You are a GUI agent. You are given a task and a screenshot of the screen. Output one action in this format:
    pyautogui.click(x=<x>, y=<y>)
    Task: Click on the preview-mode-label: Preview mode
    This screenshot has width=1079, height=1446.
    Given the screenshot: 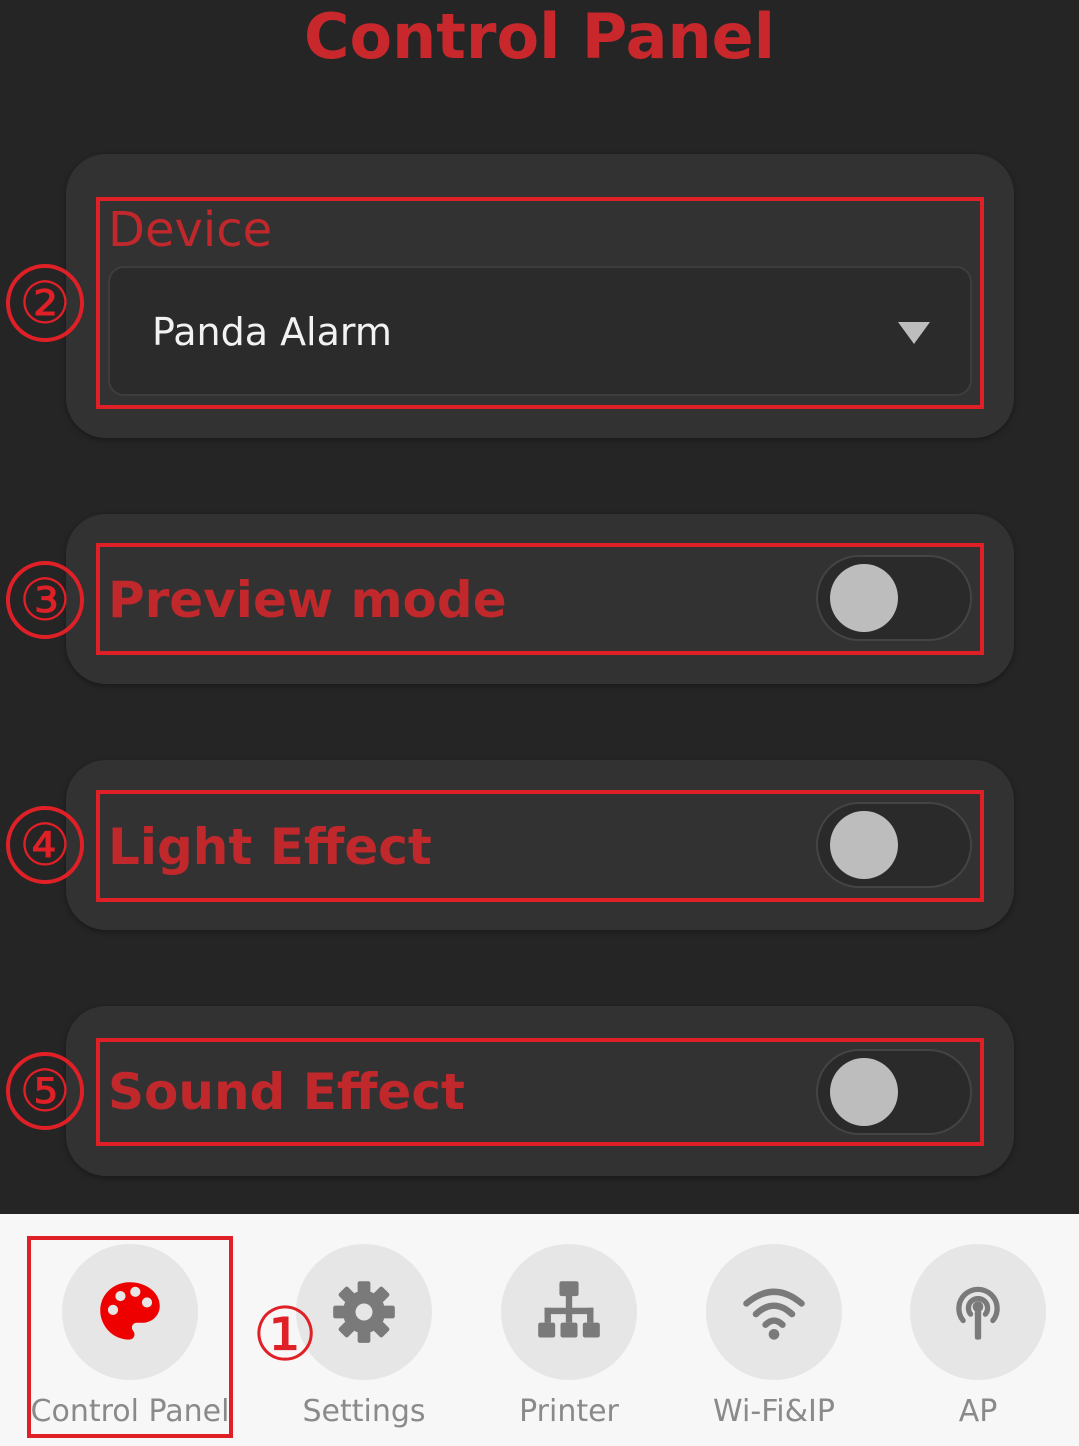 What is the action you would take?
    pyautogui.click(x=307, y=600)
    